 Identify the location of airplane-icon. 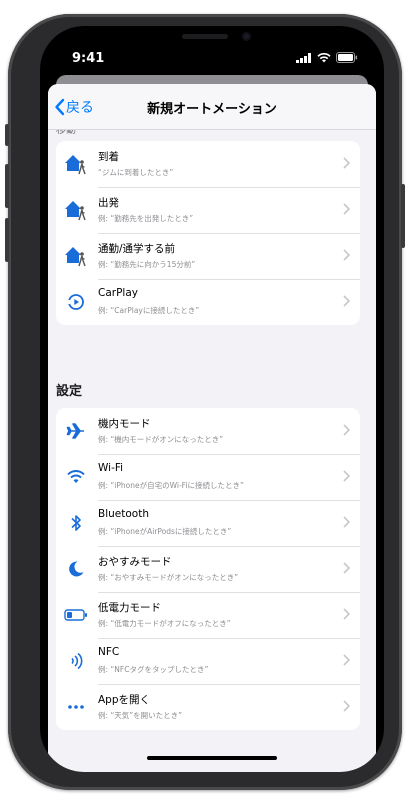
(76, 431).